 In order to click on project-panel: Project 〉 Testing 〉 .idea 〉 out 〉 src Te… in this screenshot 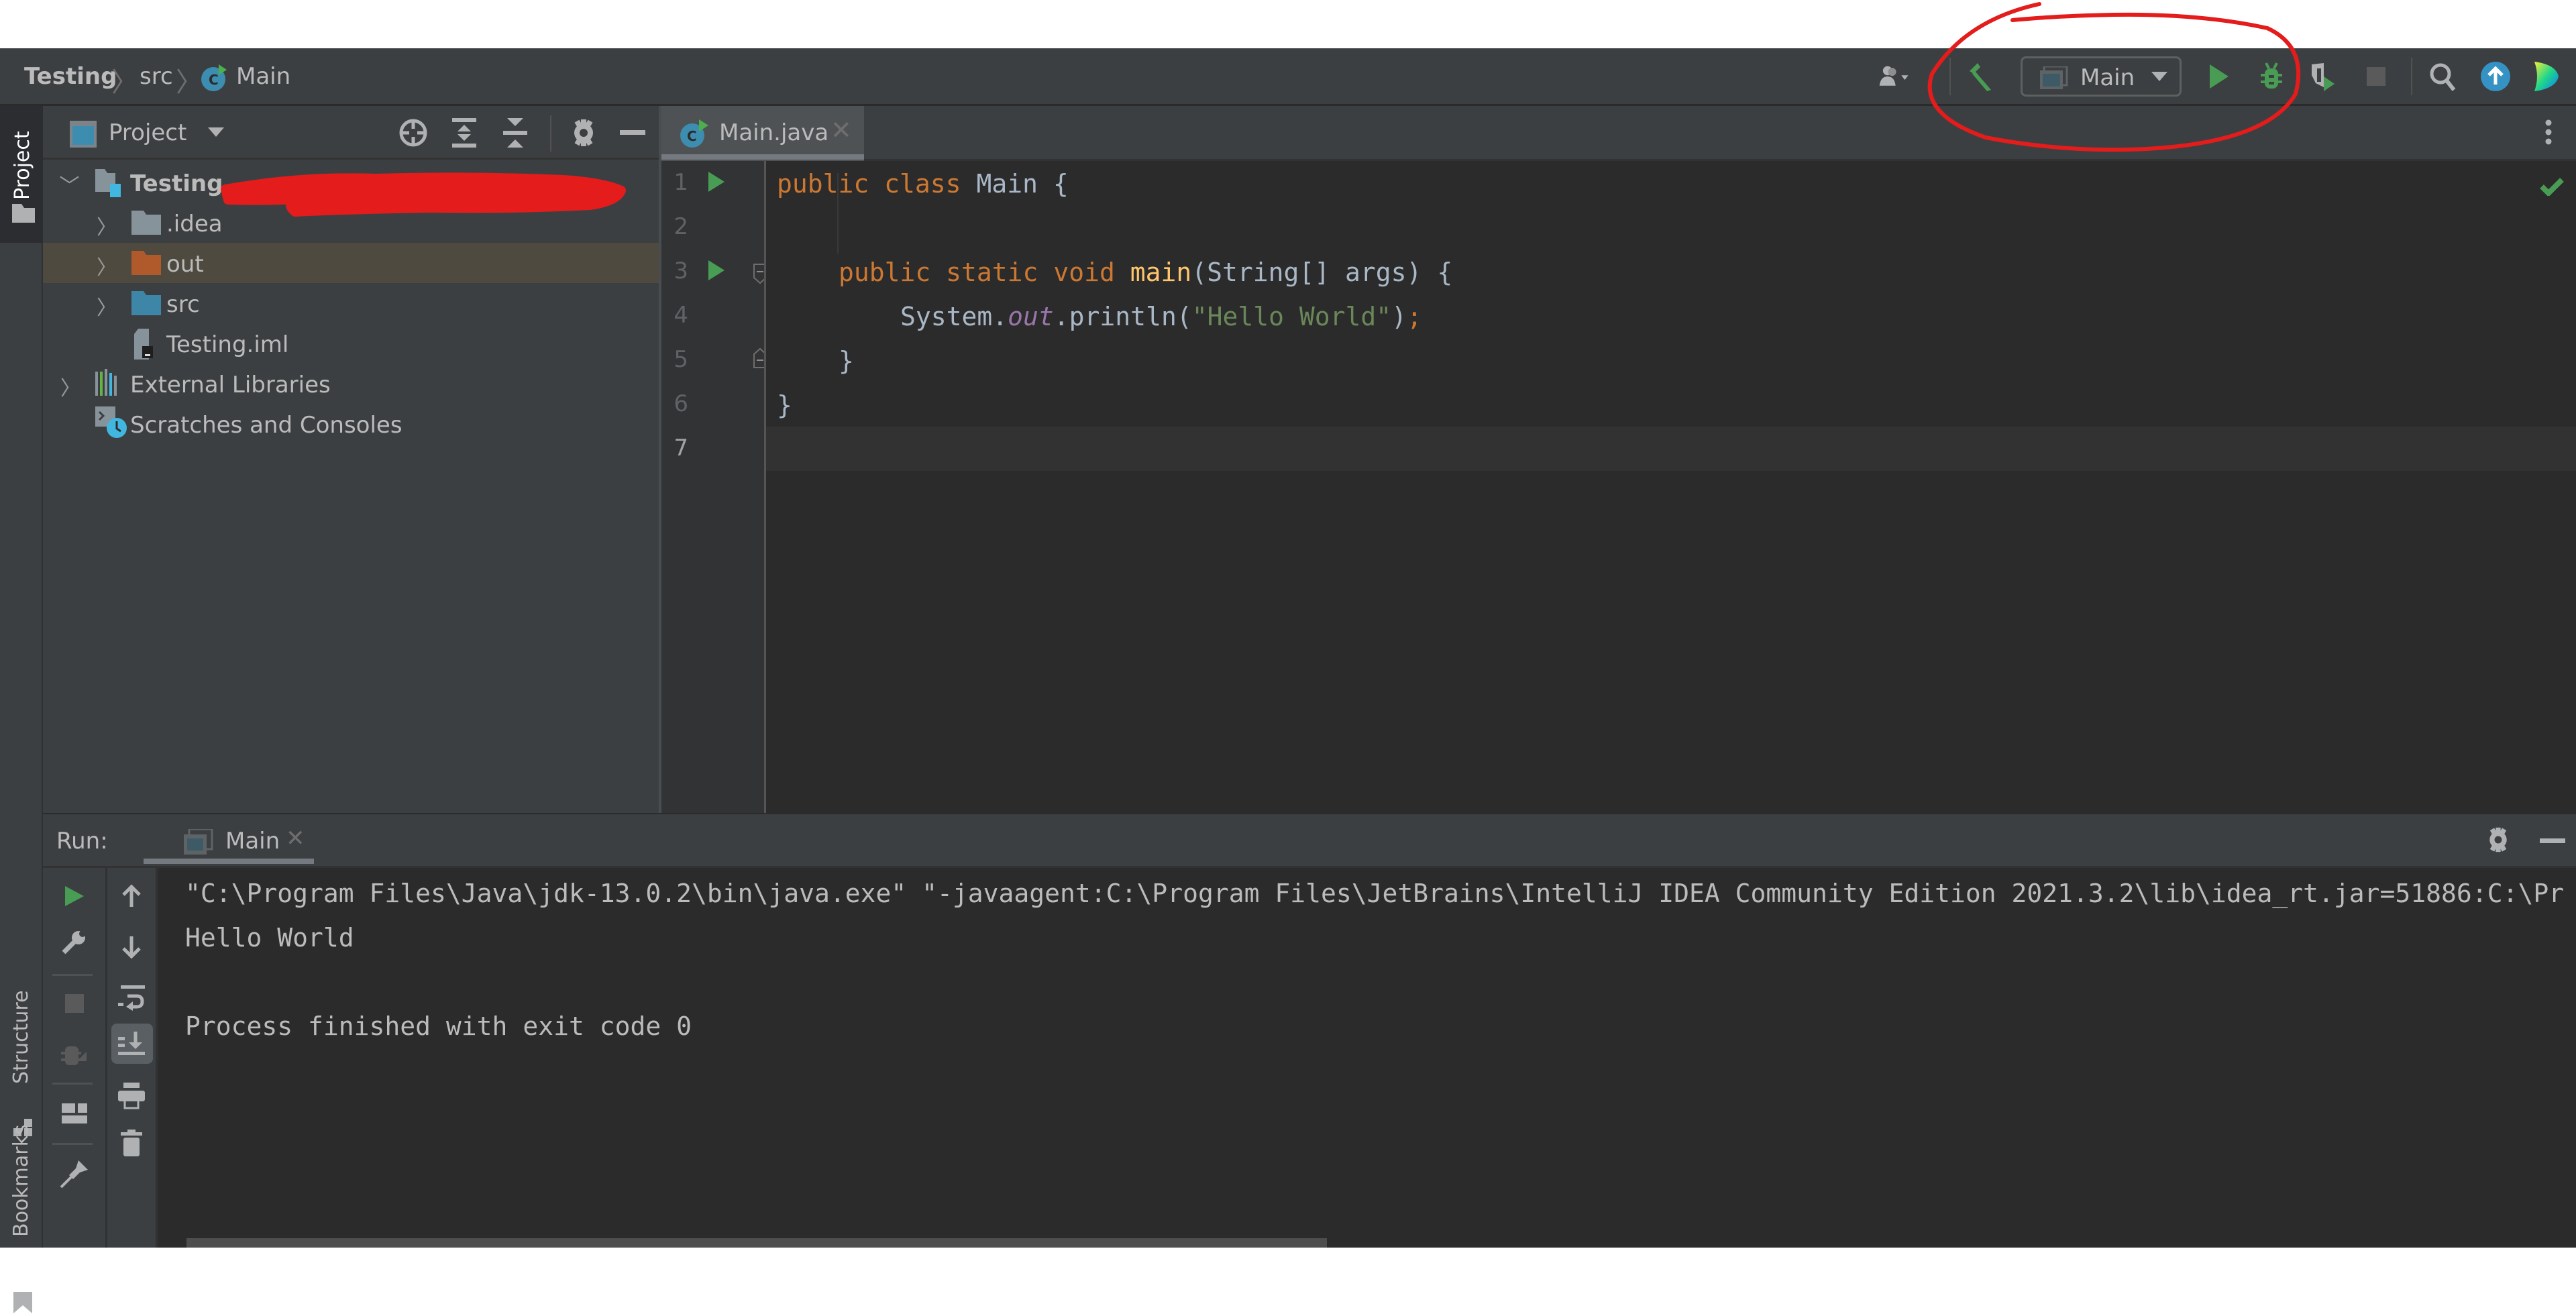, I will do `click(352, 459)`.